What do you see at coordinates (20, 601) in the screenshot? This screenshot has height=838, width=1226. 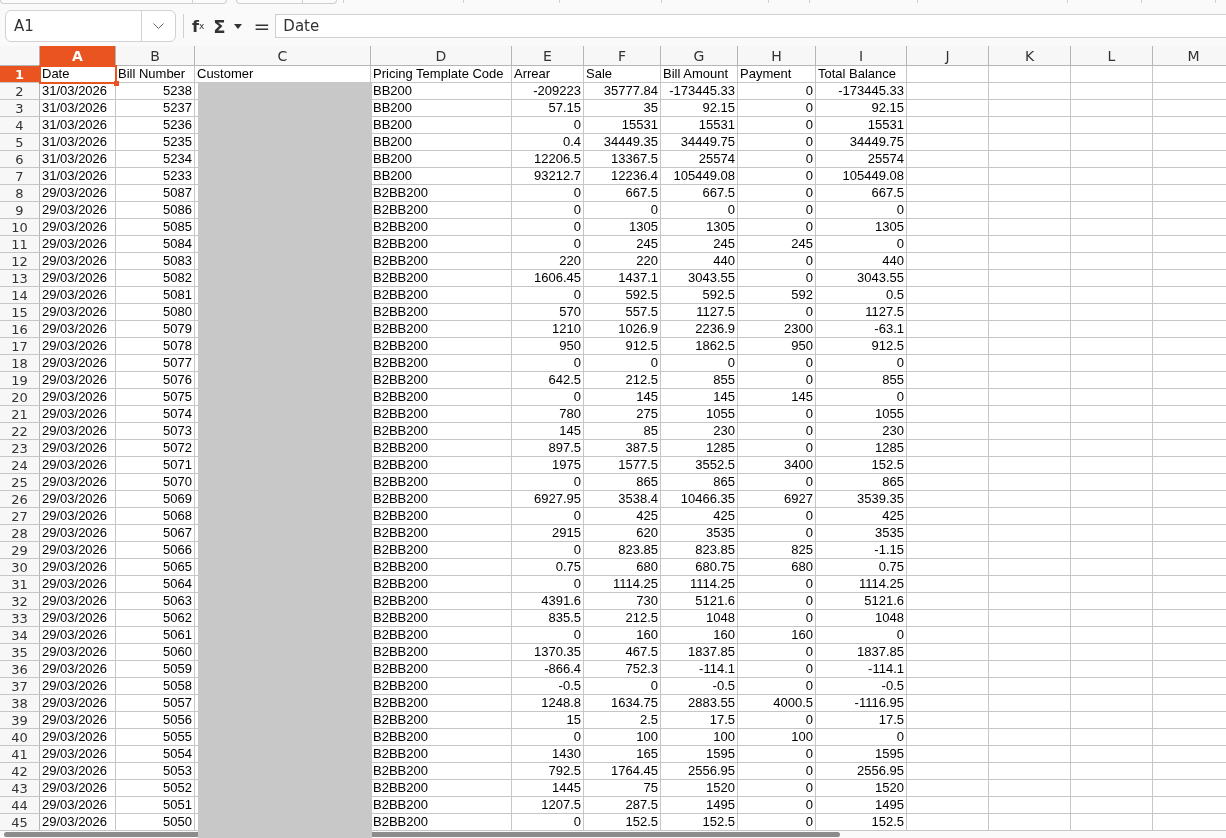 I see `row-header: 32` at bounding box center [20, 601].